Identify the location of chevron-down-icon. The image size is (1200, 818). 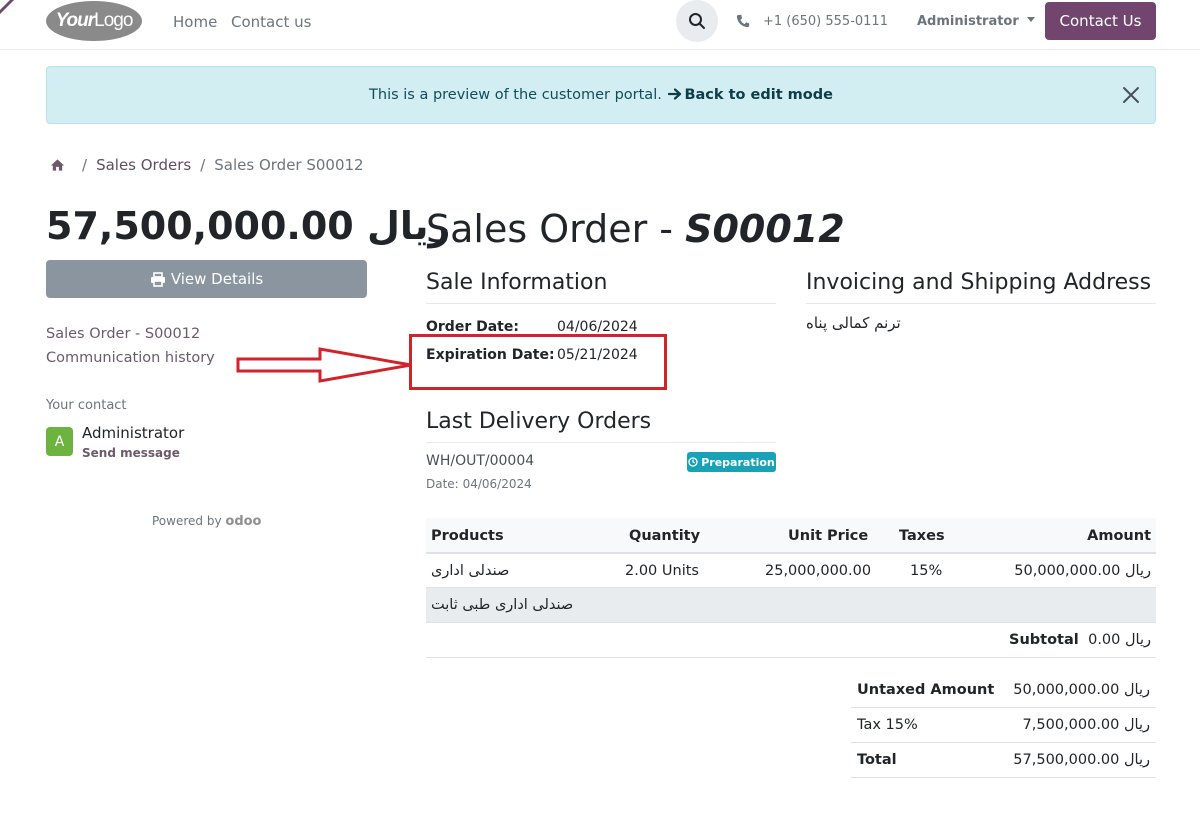
(1030, 19).